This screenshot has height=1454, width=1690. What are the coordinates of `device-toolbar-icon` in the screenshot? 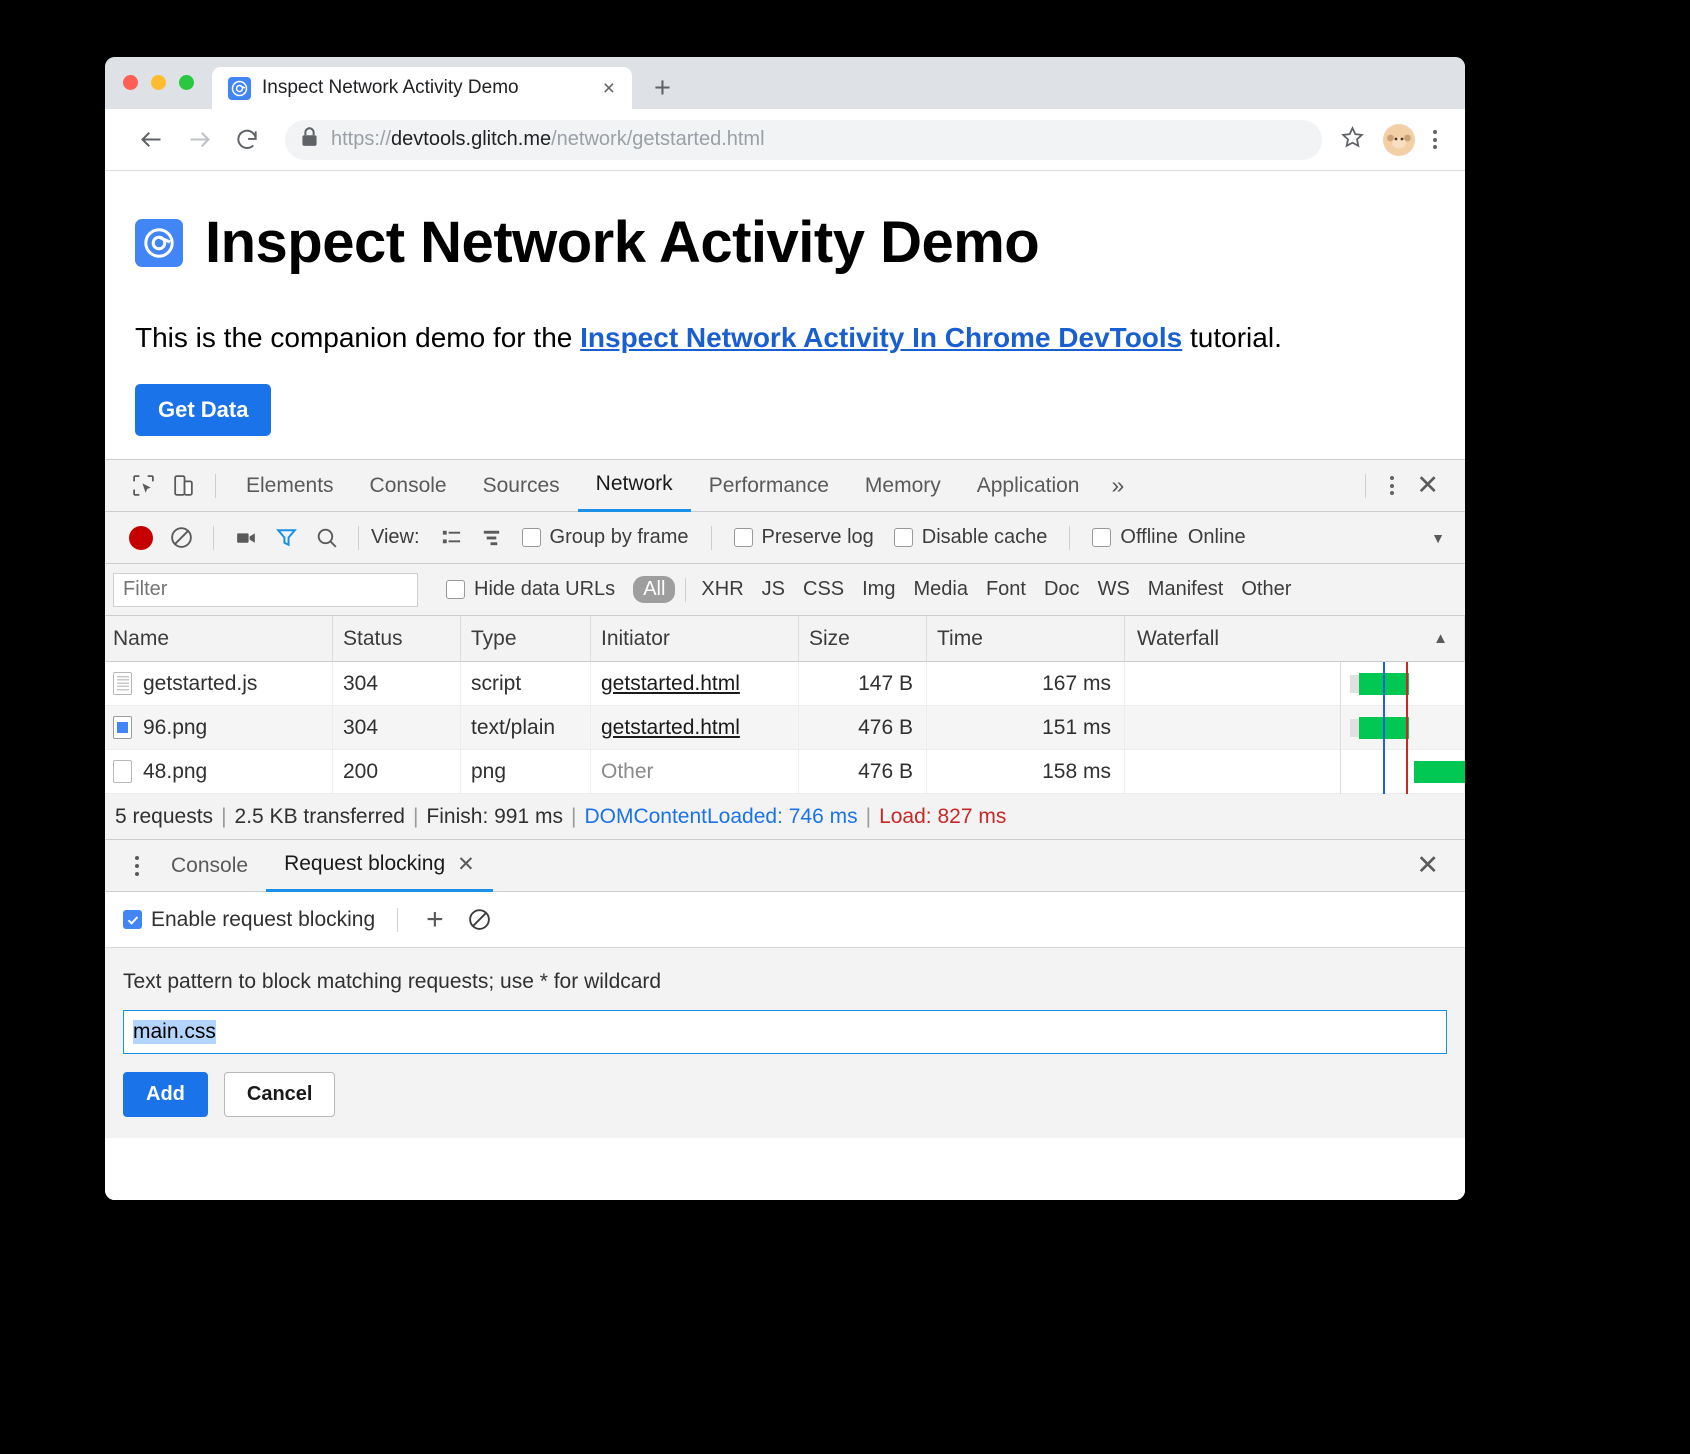 It's located at (183, 486).